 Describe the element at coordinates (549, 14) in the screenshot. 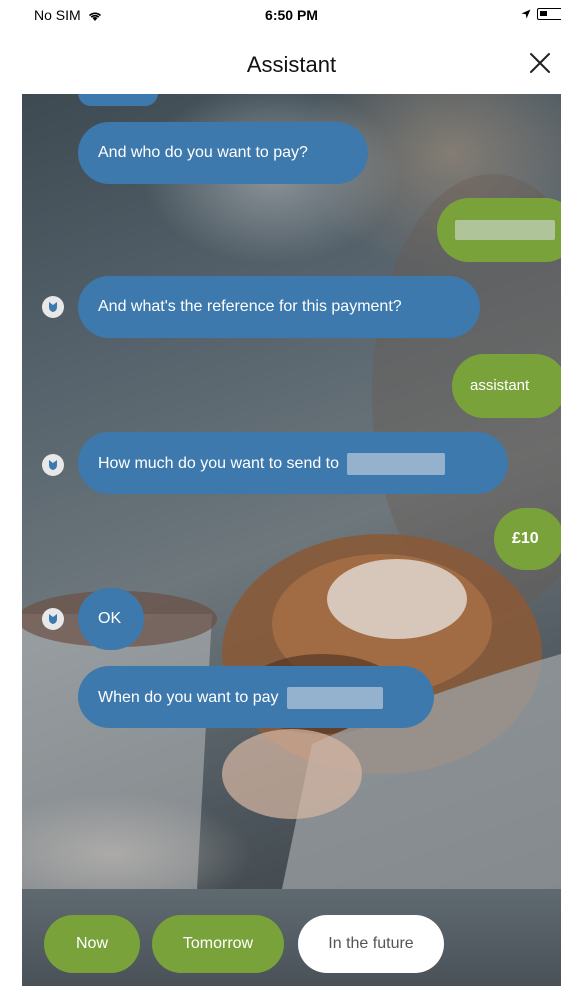

I see `battery-icon` at that location.